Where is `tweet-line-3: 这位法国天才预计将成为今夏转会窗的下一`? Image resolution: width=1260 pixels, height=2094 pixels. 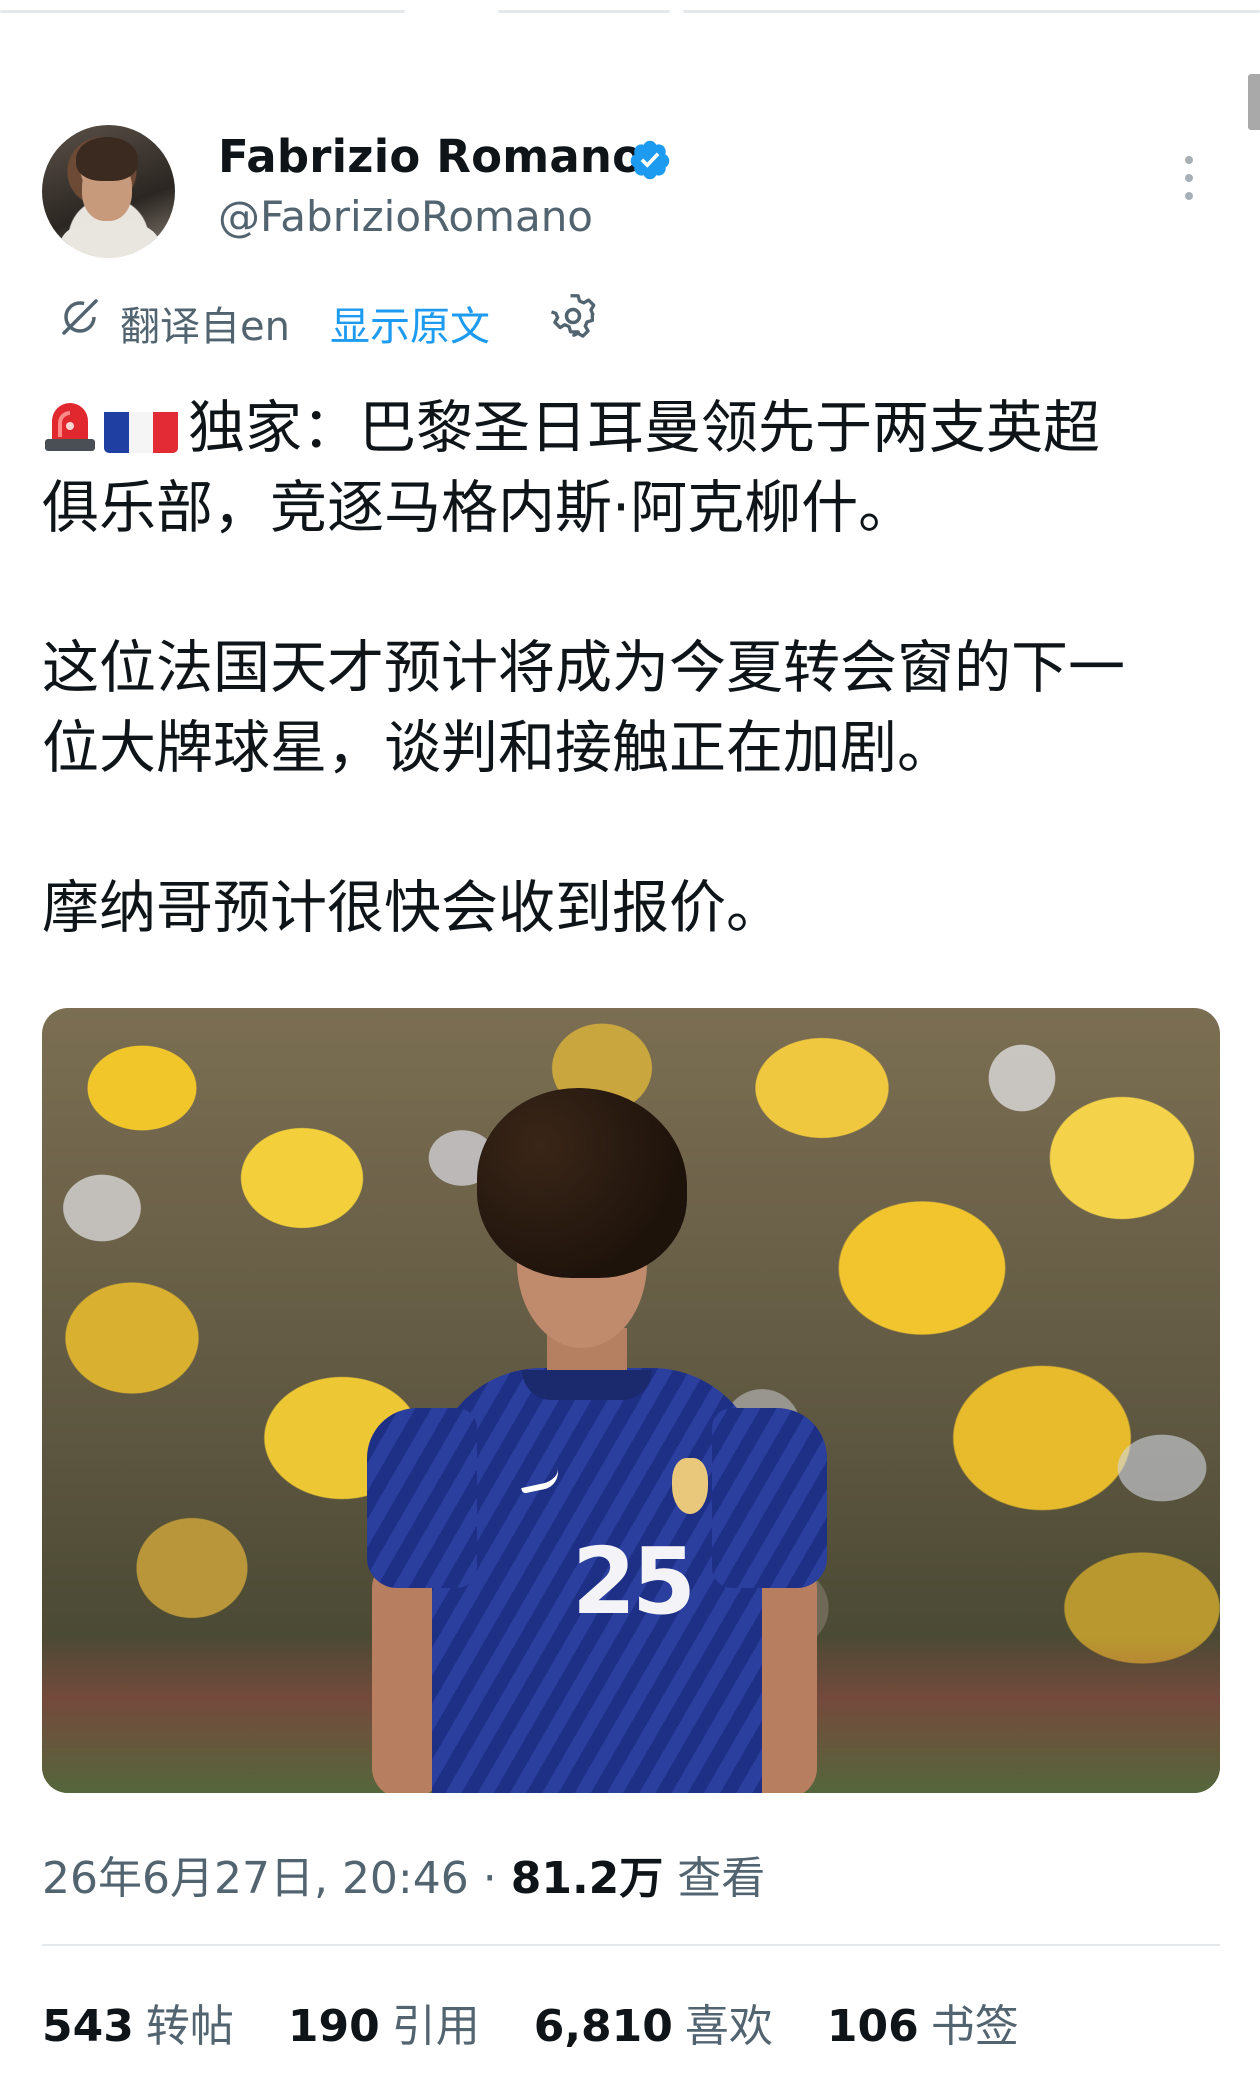 tweet-line-3: 这位法国天才预计将成为今夏转会窗的下一 is located at coordinates (583, 668).